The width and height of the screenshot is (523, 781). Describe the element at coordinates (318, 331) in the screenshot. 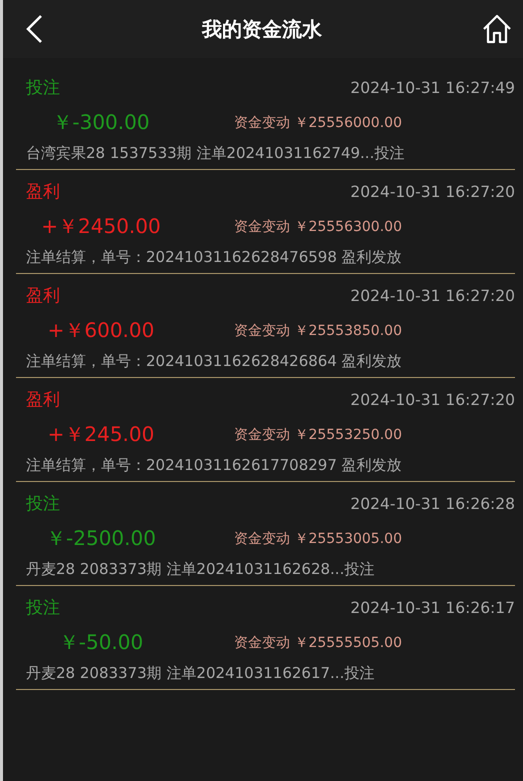

I see `balance-change: 资金变动 ￥25553850.00` at that location.